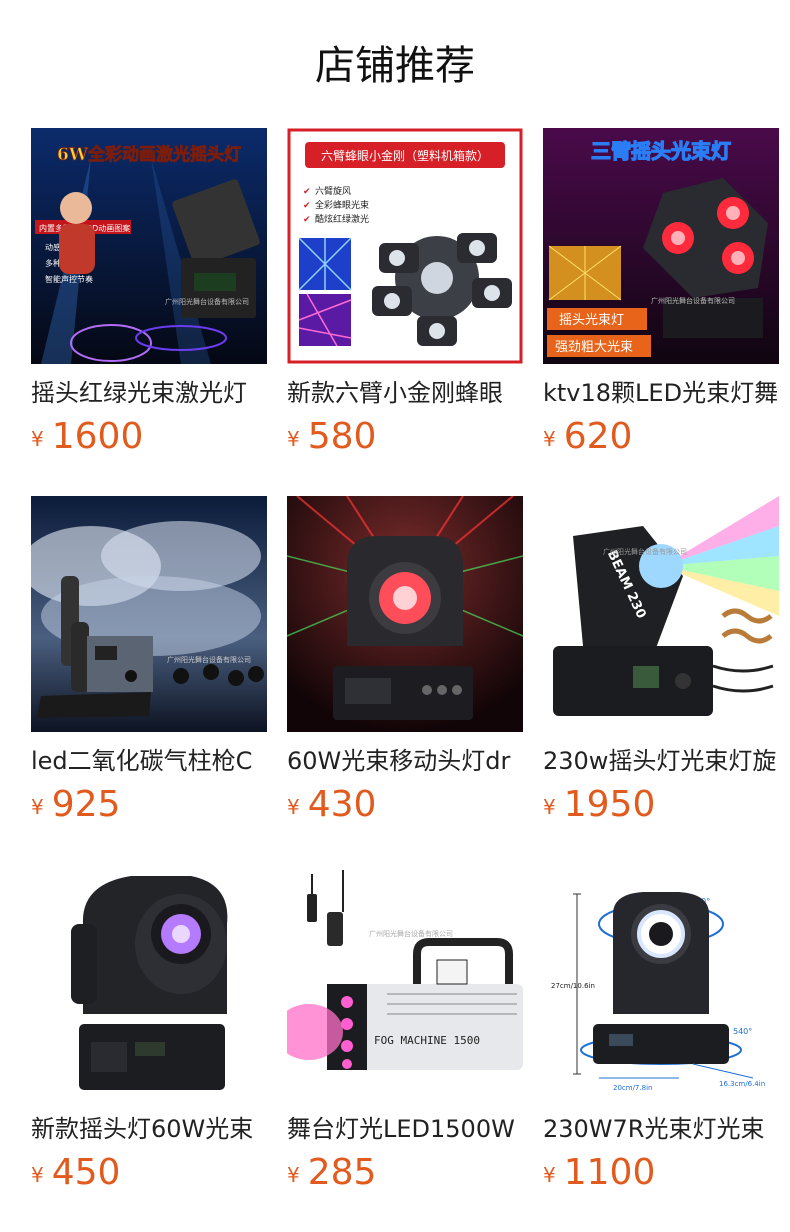 This screenshot has width=790, height=1232. Describe the element at coordinates (405, 393) in the screenshot. I see `product-name: 新款六臂小金刚蜂眼` at that location.